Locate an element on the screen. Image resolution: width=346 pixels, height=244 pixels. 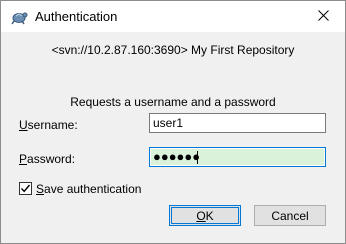
window-title: Authentication is located at coordinates (76, 16).